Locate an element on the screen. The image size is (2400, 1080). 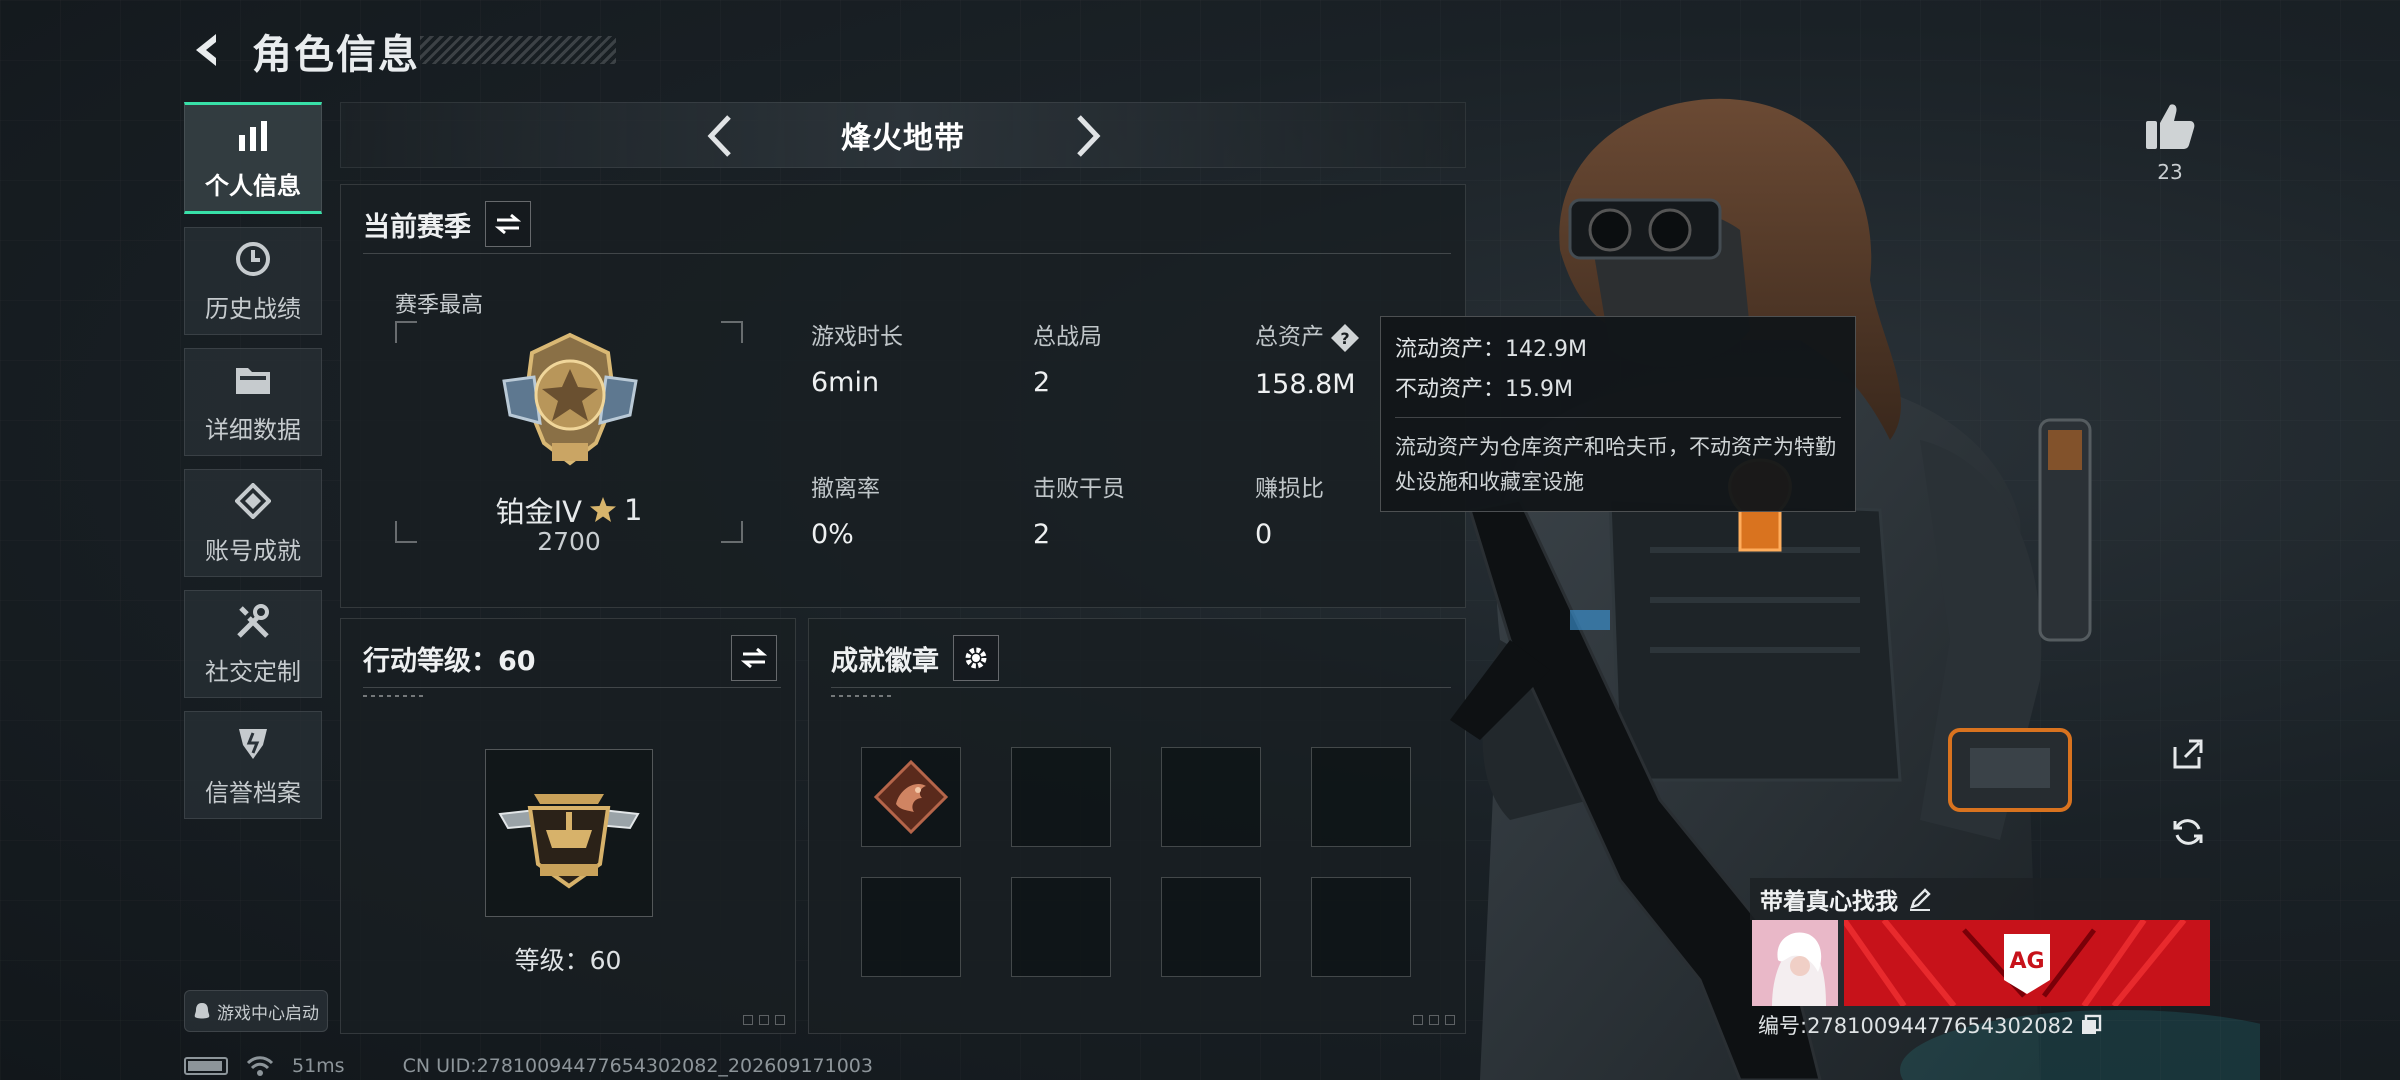
swap-icon is located at coordinates (508, 224).